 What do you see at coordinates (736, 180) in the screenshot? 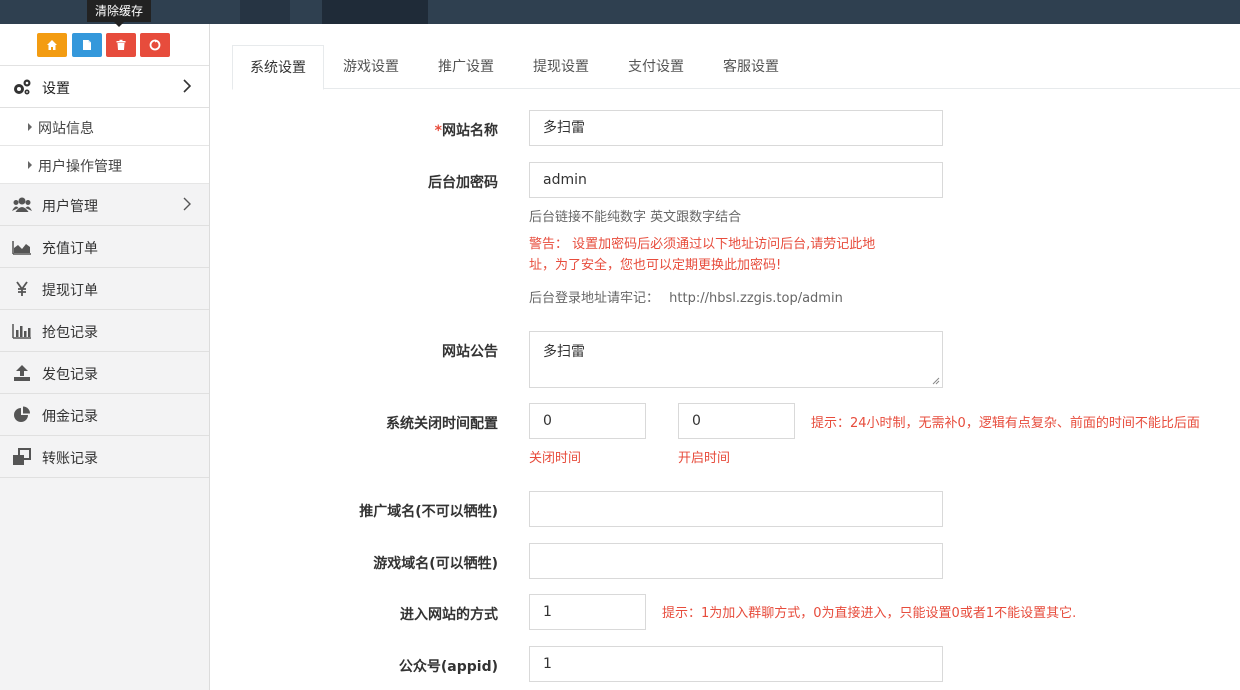
I see `encrypt-code-input: admin` at bounding box center [736, 180].